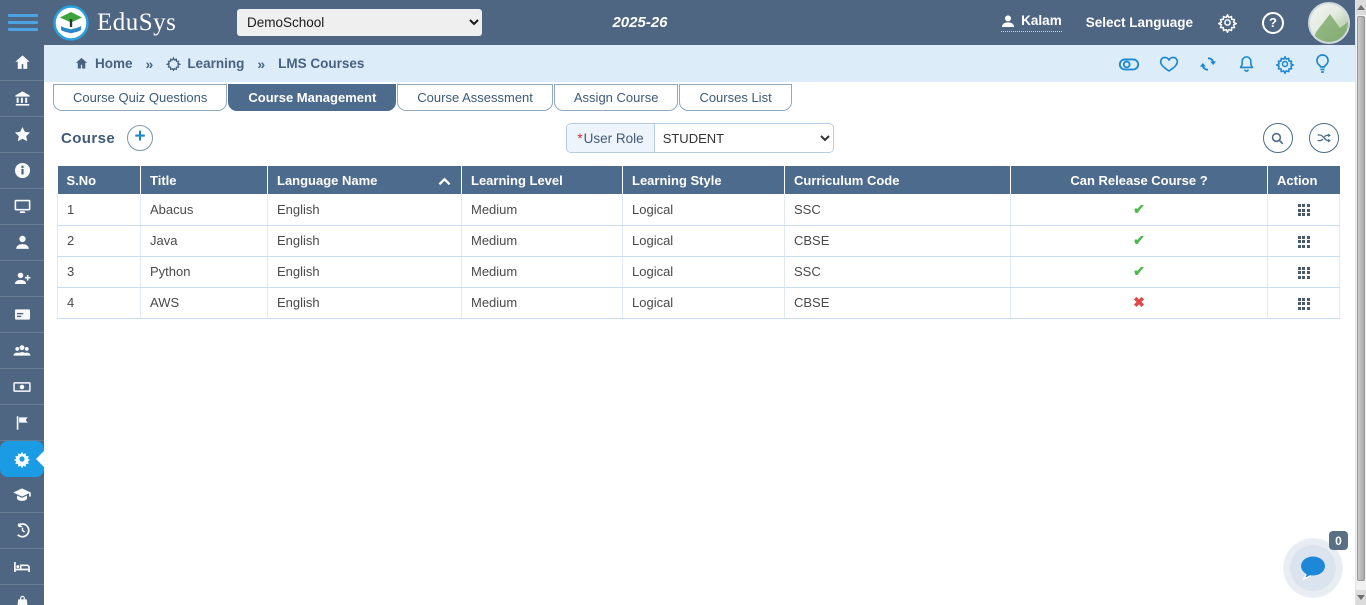 The image size is (1366, 605). What do you see at coordinates (1273, 22) in the screenshot?
I see `help-icon: ?` at bounding box center [1273, 22].